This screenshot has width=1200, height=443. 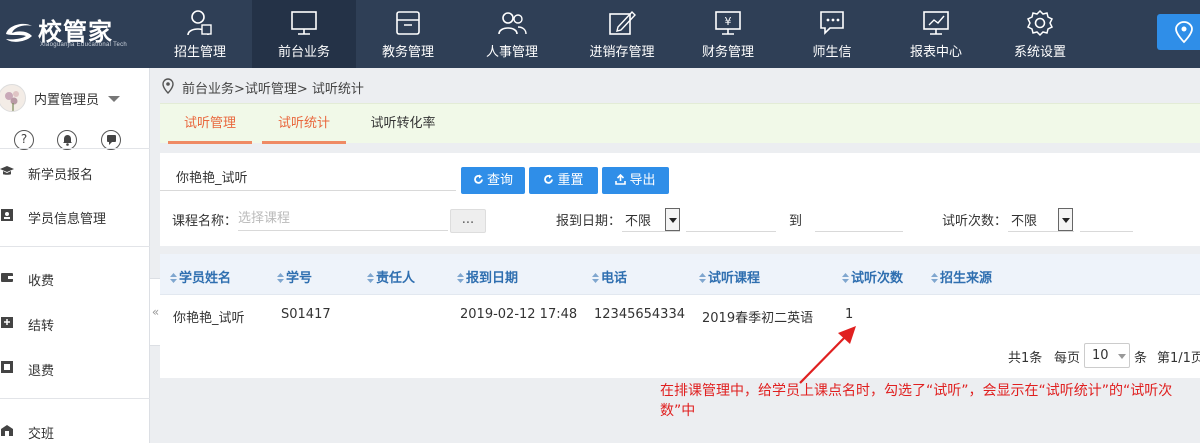 I want to click on wallet-icon, so click(x=7, y=277).